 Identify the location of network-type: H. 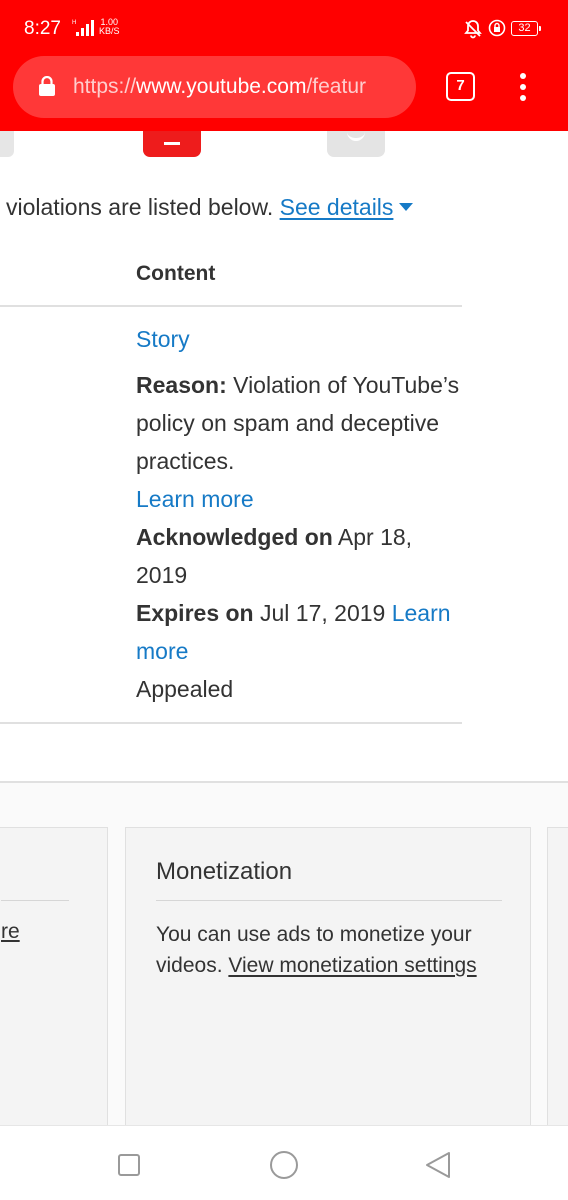
(74, 23).